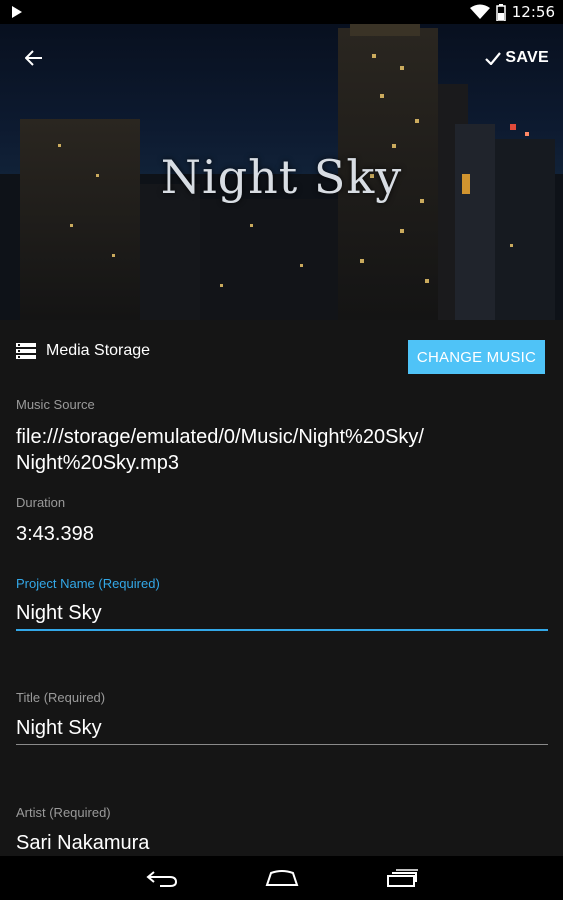  I want to click on artist-input: Sari Nakamura, so click(82, 843).